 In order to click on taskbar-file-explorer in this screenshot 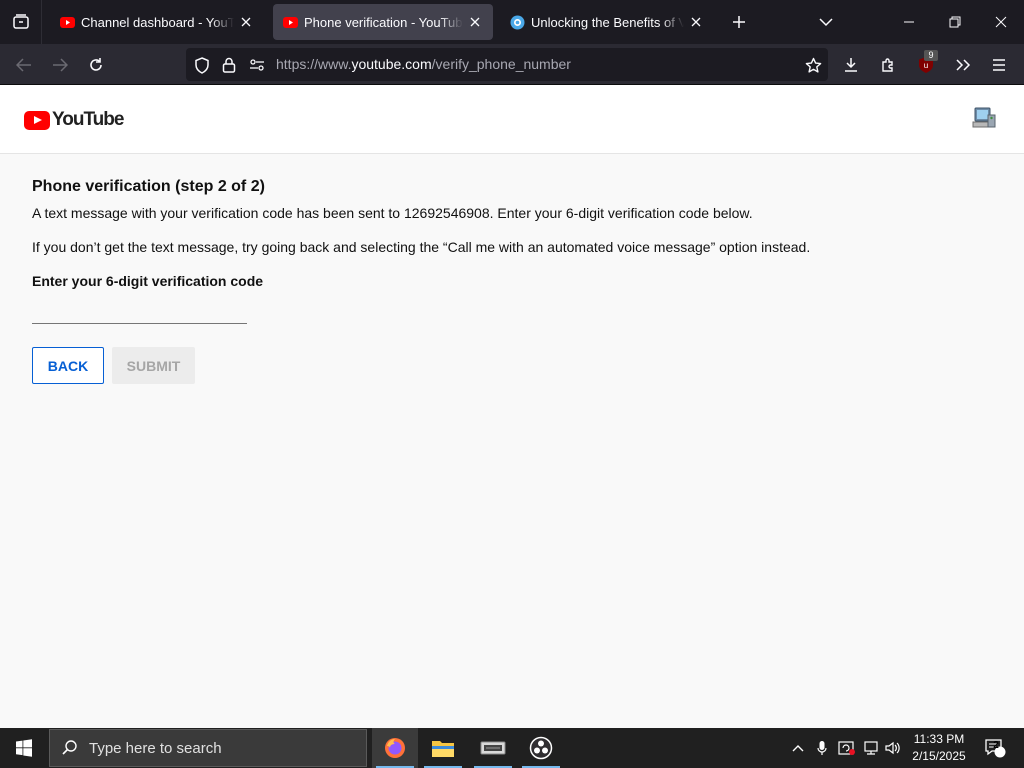, I will do `click(443, 748)`.